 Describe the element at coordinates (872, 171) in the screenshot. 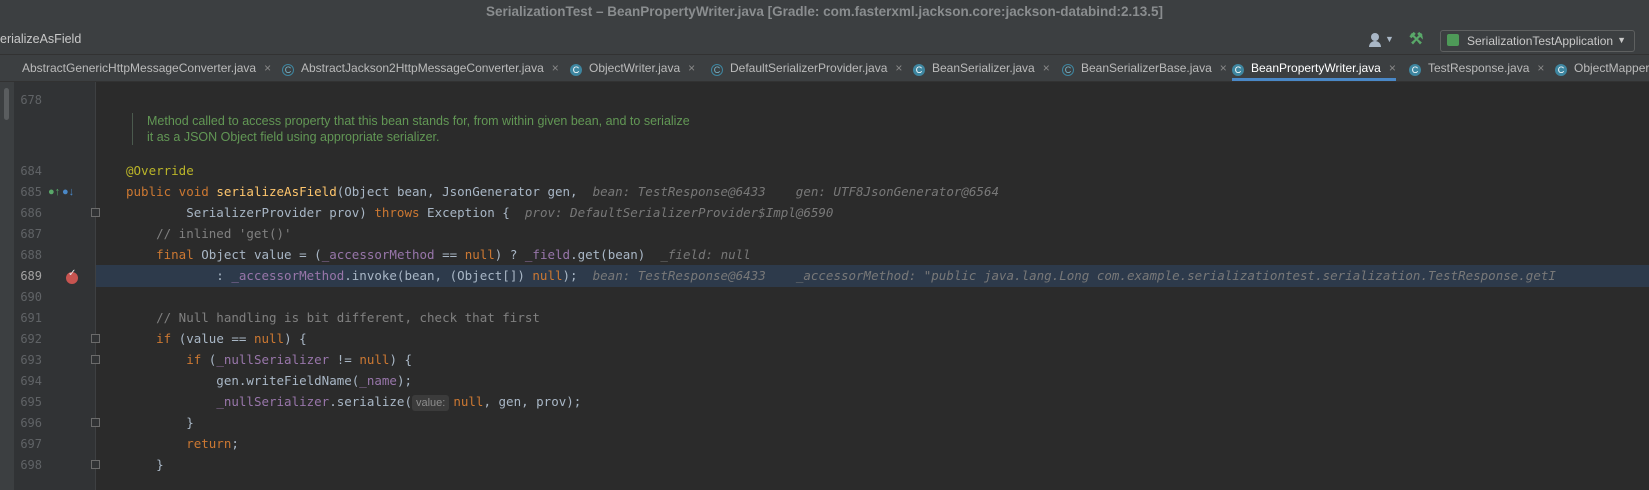

I see `code-line: @Override` at that location.